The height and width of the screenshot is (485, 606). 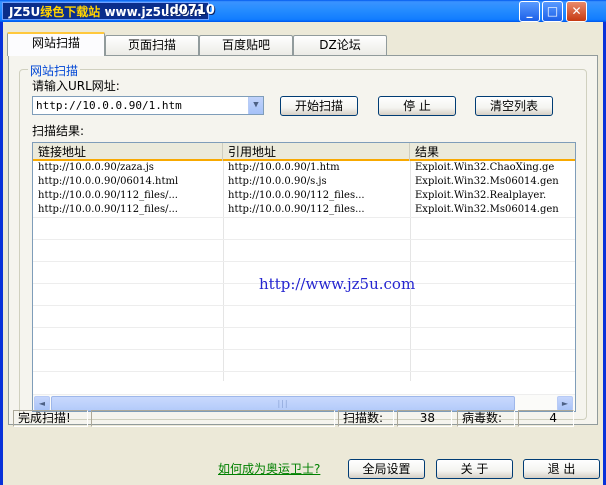 I want to click on tab-label: 页面扫描, so click(x=151, y=45).